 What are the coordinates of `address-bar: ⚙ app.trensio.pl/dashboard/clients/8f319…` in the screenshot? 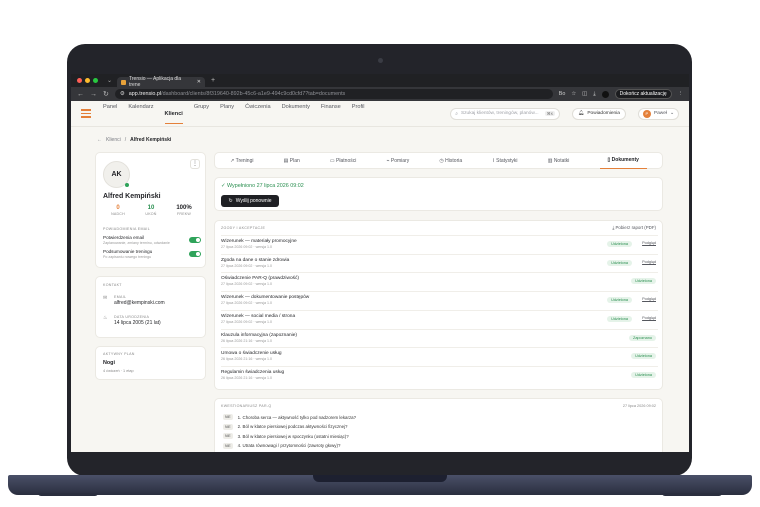 It's located at (333, 94).